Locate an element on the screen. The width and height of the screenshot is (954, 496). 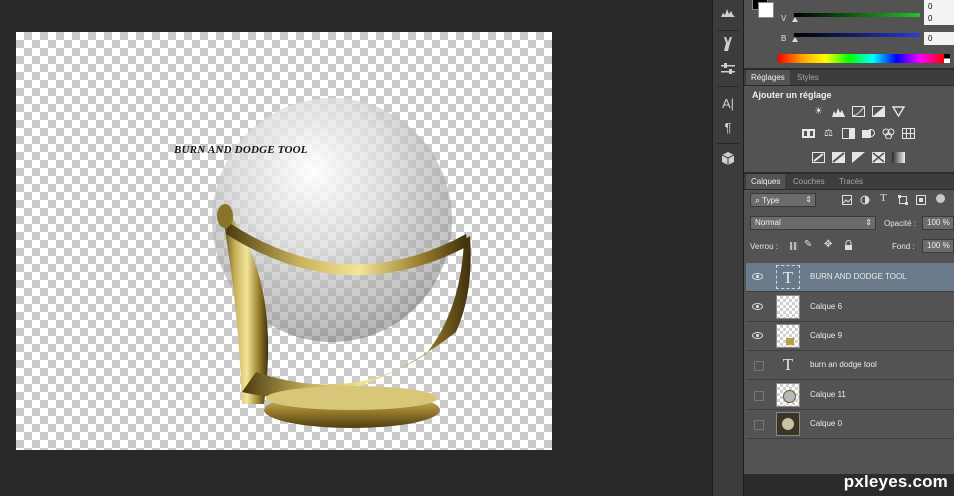
lock-pixels-icon: ✎ is located at coordinates (808, 244).